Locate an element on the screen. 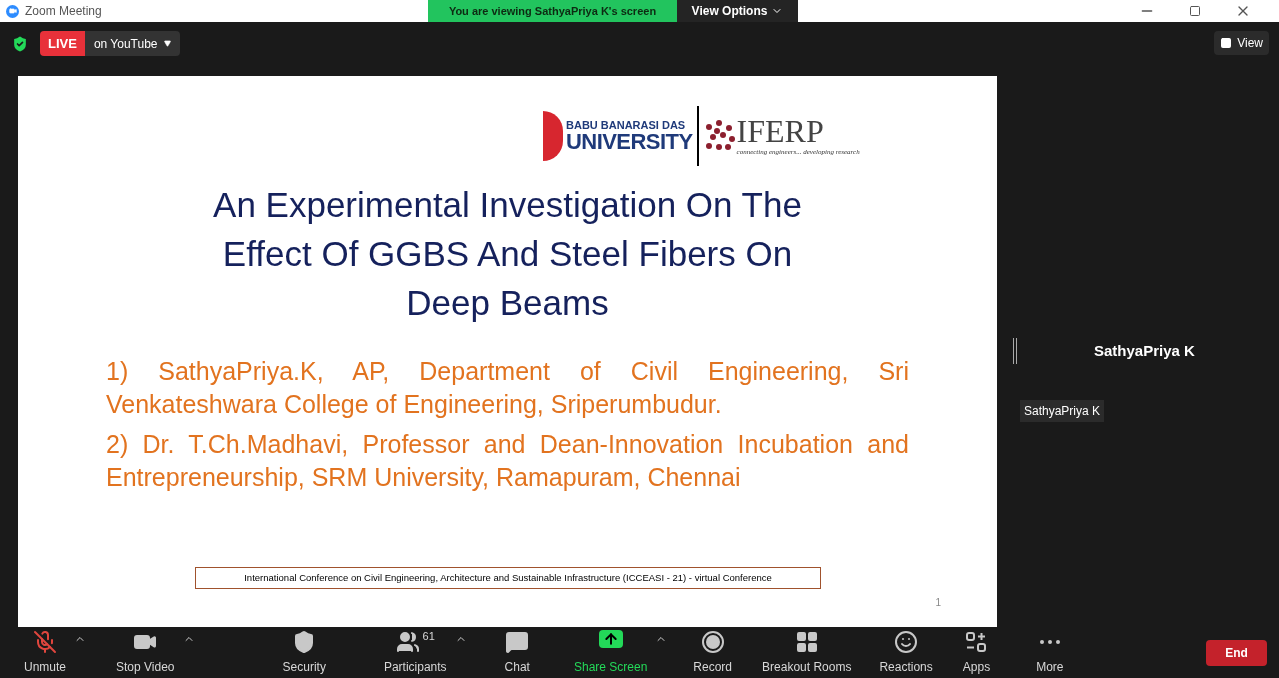 The width and height of the screenshot is (1279, 678). end-button: End is located at coordinates (1236, 653).